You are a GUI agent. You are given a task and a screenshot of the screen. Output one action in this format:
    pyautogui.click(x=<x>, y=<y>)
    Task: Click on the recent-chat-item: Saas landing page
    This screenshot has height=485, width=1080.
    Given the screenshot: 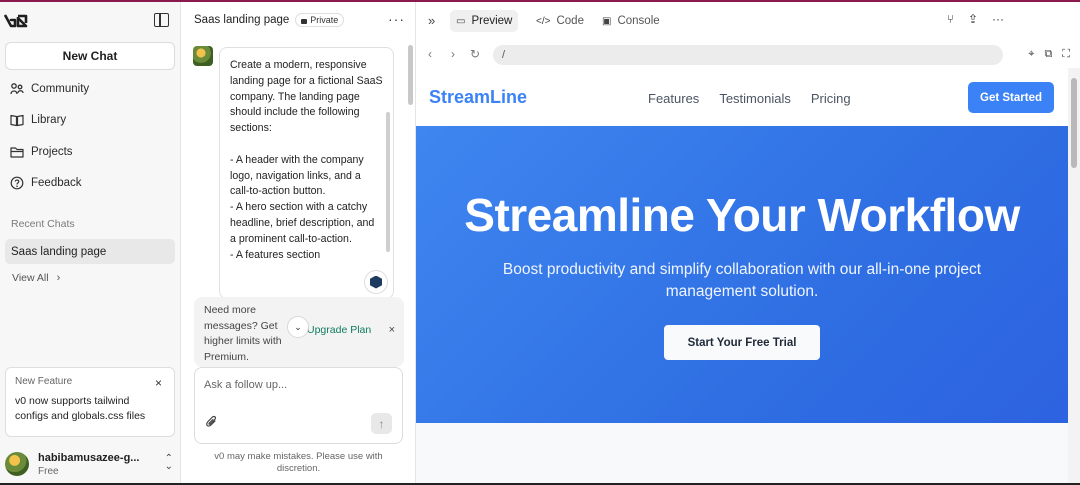 What is the action you would take?
    pyautogui.click(x=90, y=251)
    